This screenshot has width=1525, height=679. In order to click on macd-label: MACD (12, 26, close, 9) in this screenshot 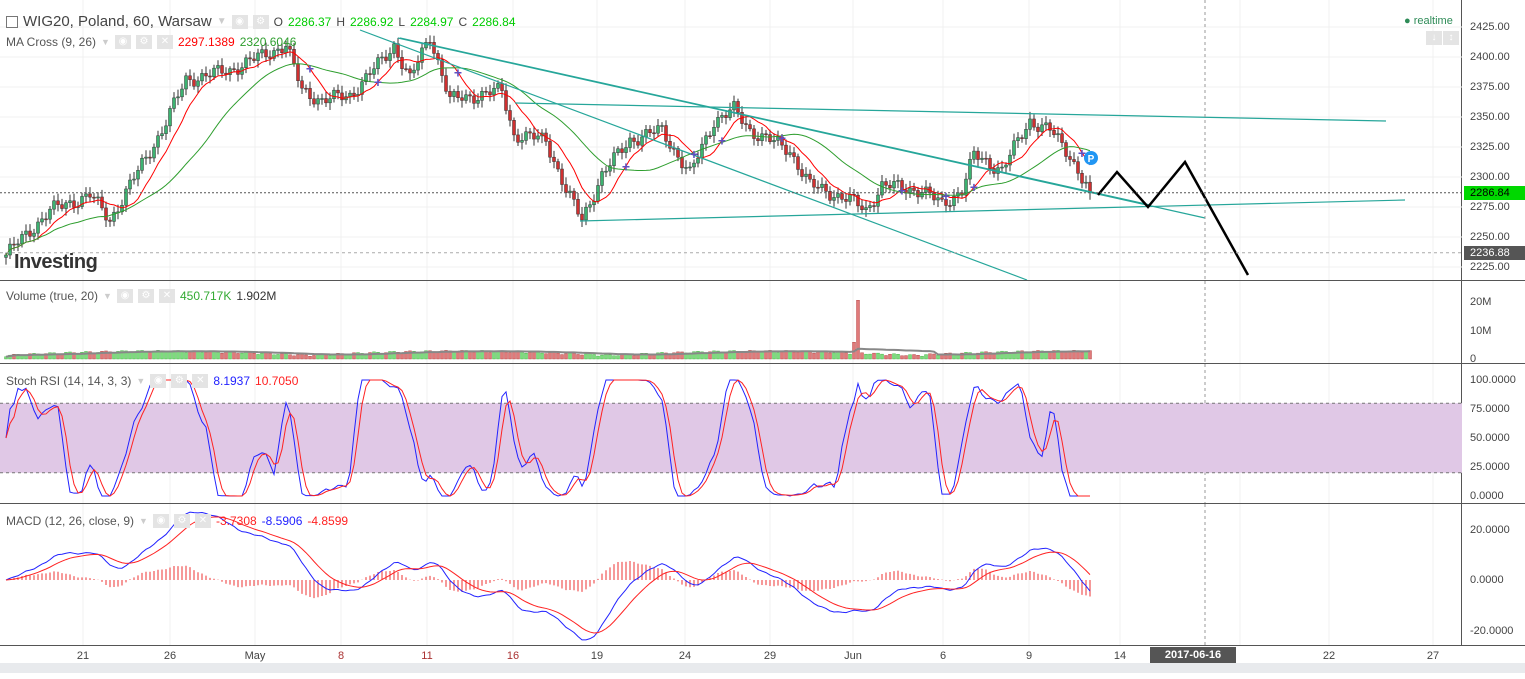, I will do `click(70, 521)`.